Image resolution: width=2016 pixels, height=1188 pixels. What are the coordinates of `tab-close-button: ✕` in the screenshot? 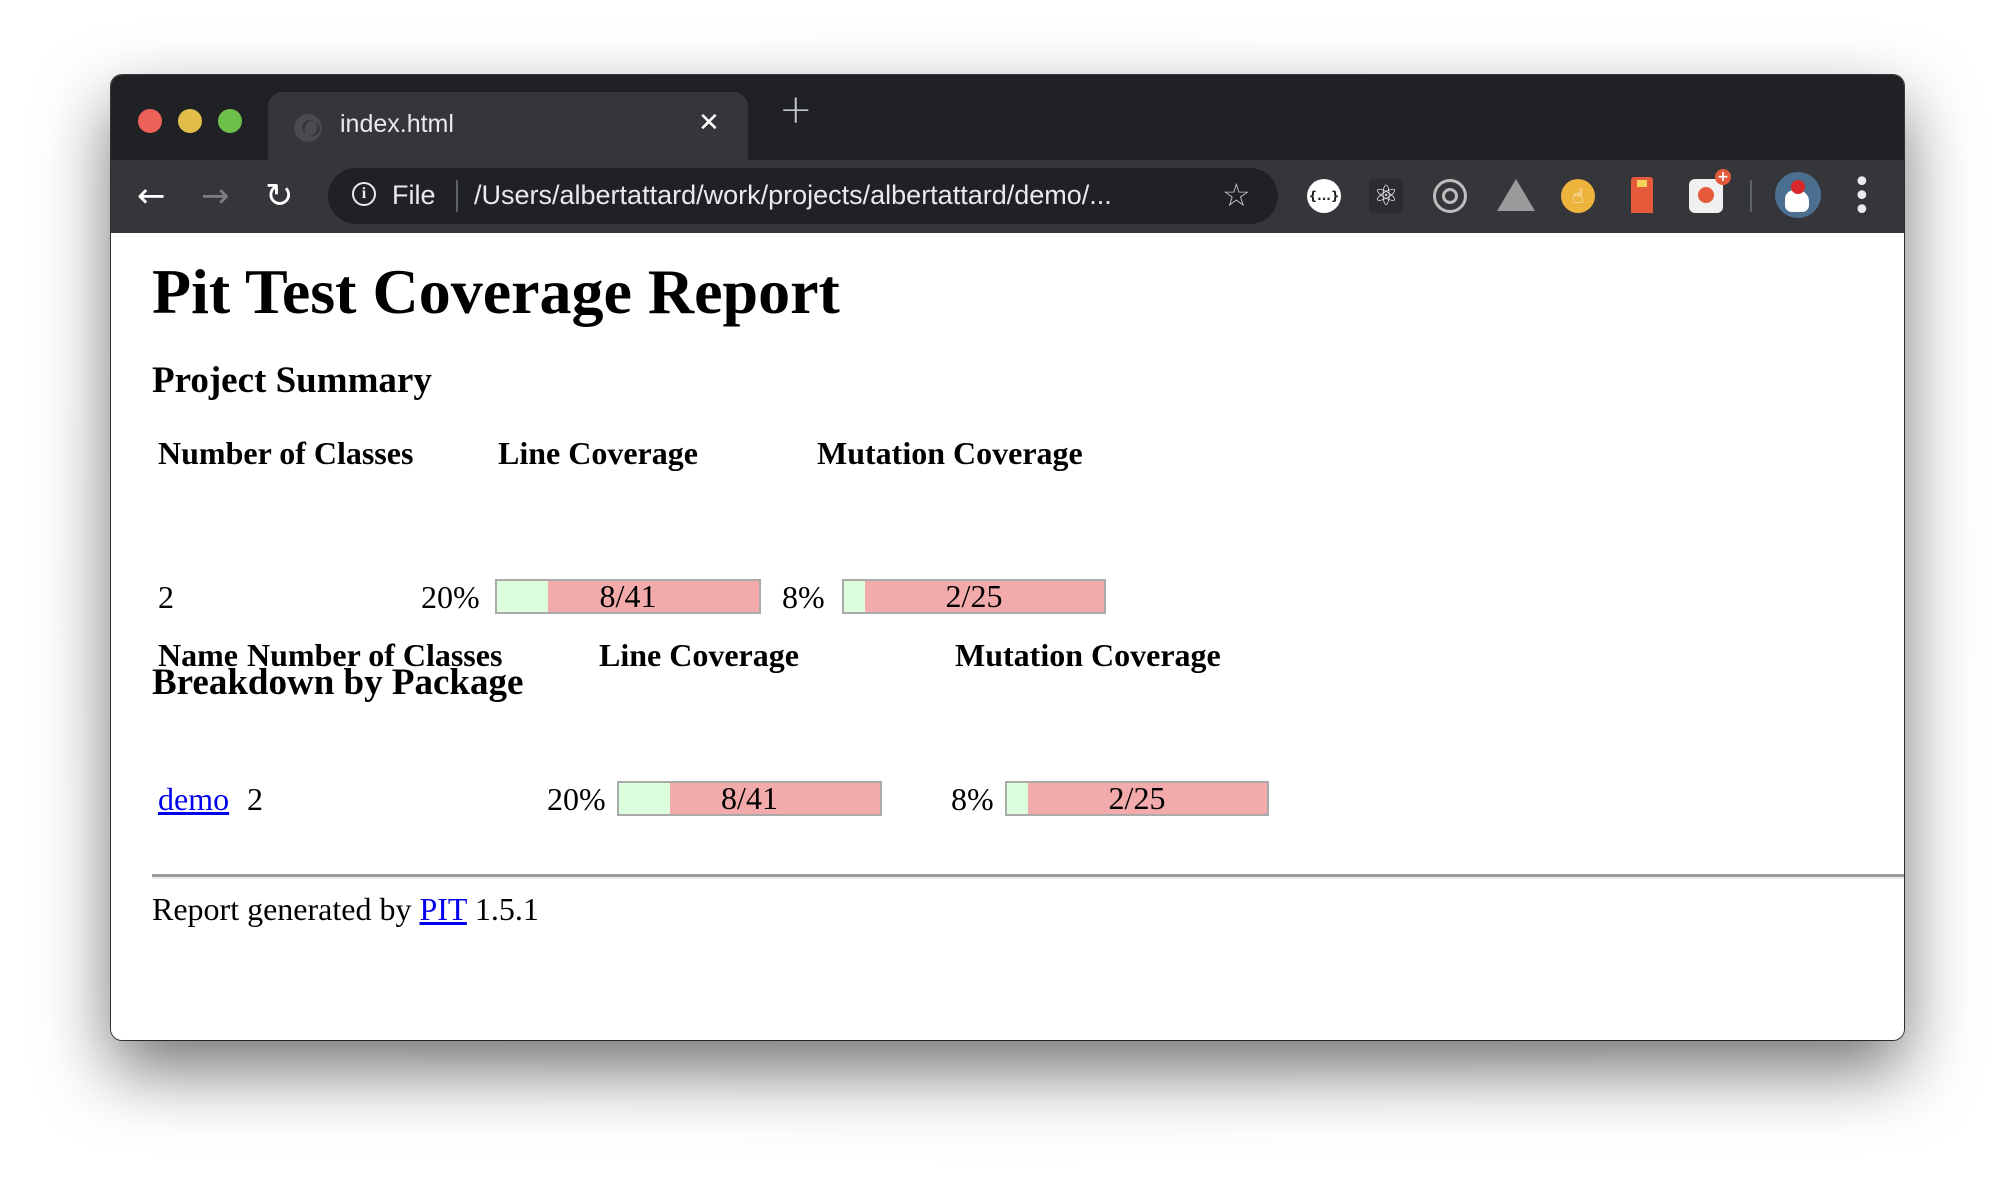 It's located at (709, 123).